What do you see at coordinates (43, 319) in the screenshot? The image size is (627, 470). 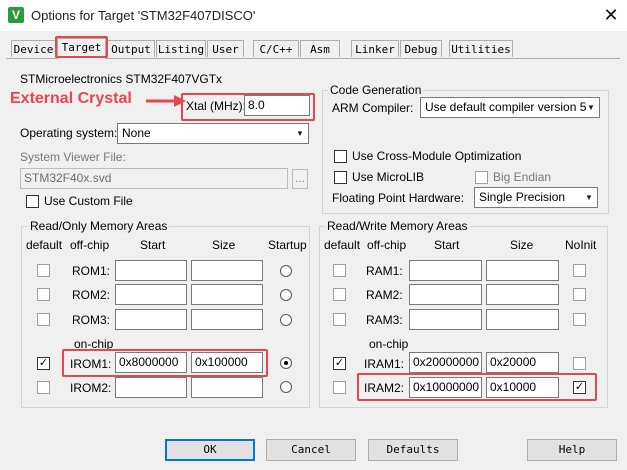 I see `rom3-default-checkbox` at bounding box center [43, 319].